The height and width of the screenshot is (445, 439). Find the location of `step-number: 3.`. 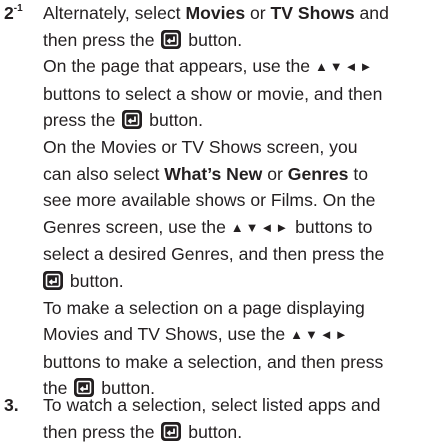

step-number: 3. is located at coordinates (11, 405).